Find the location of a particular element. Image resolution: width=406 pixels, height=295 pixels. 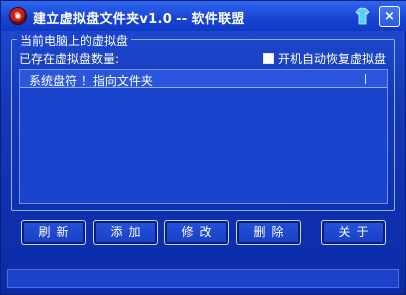

title-bar: 建立虚拟盘文件夹v1.0 -- 软件联盟 × is located at coordinates (203, 16).